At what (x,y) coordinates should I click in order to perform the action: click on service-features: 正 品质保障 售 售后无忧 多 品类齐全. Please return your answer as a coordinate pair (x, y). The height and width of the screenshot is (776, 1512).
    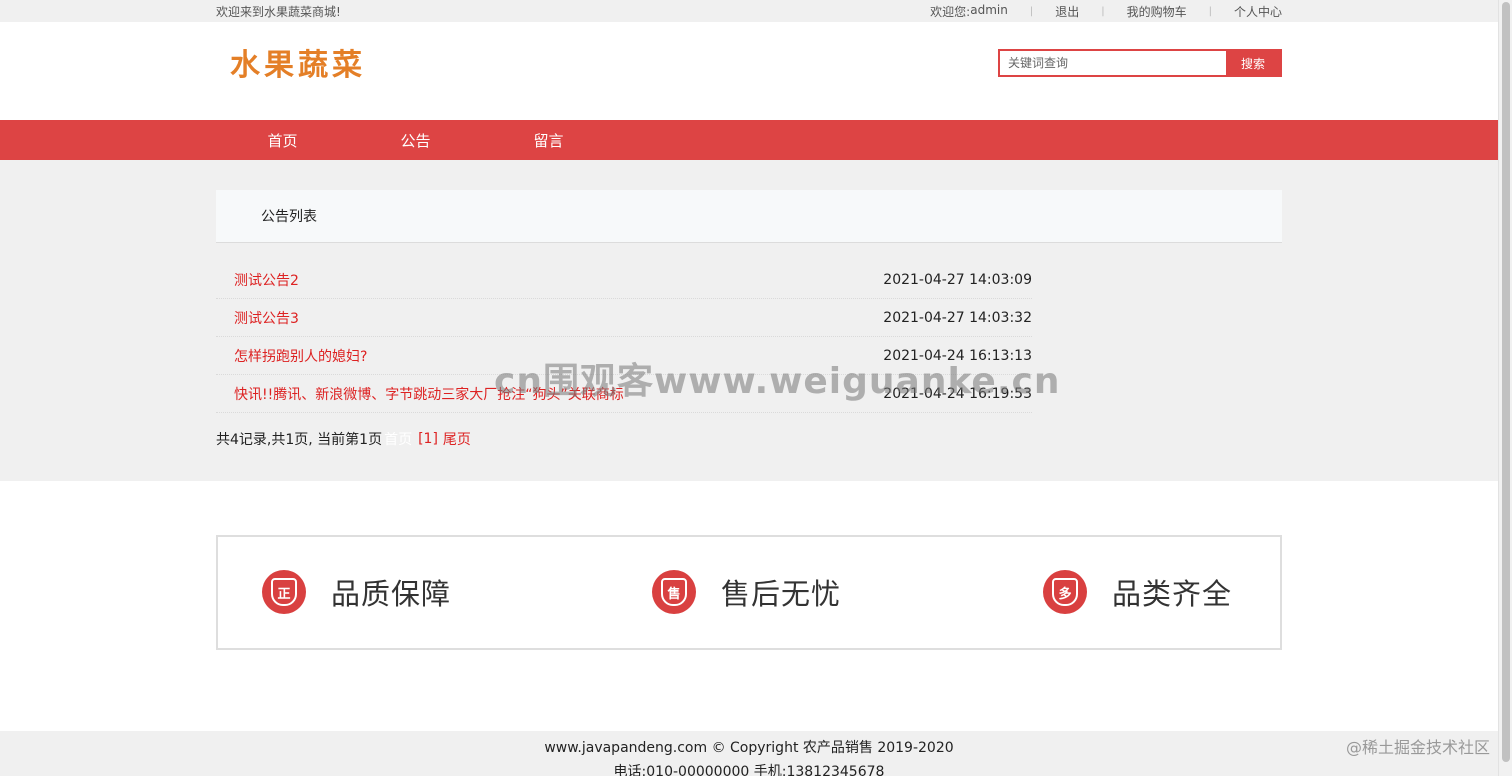
    Looking at the image, I should click on (749, 592).